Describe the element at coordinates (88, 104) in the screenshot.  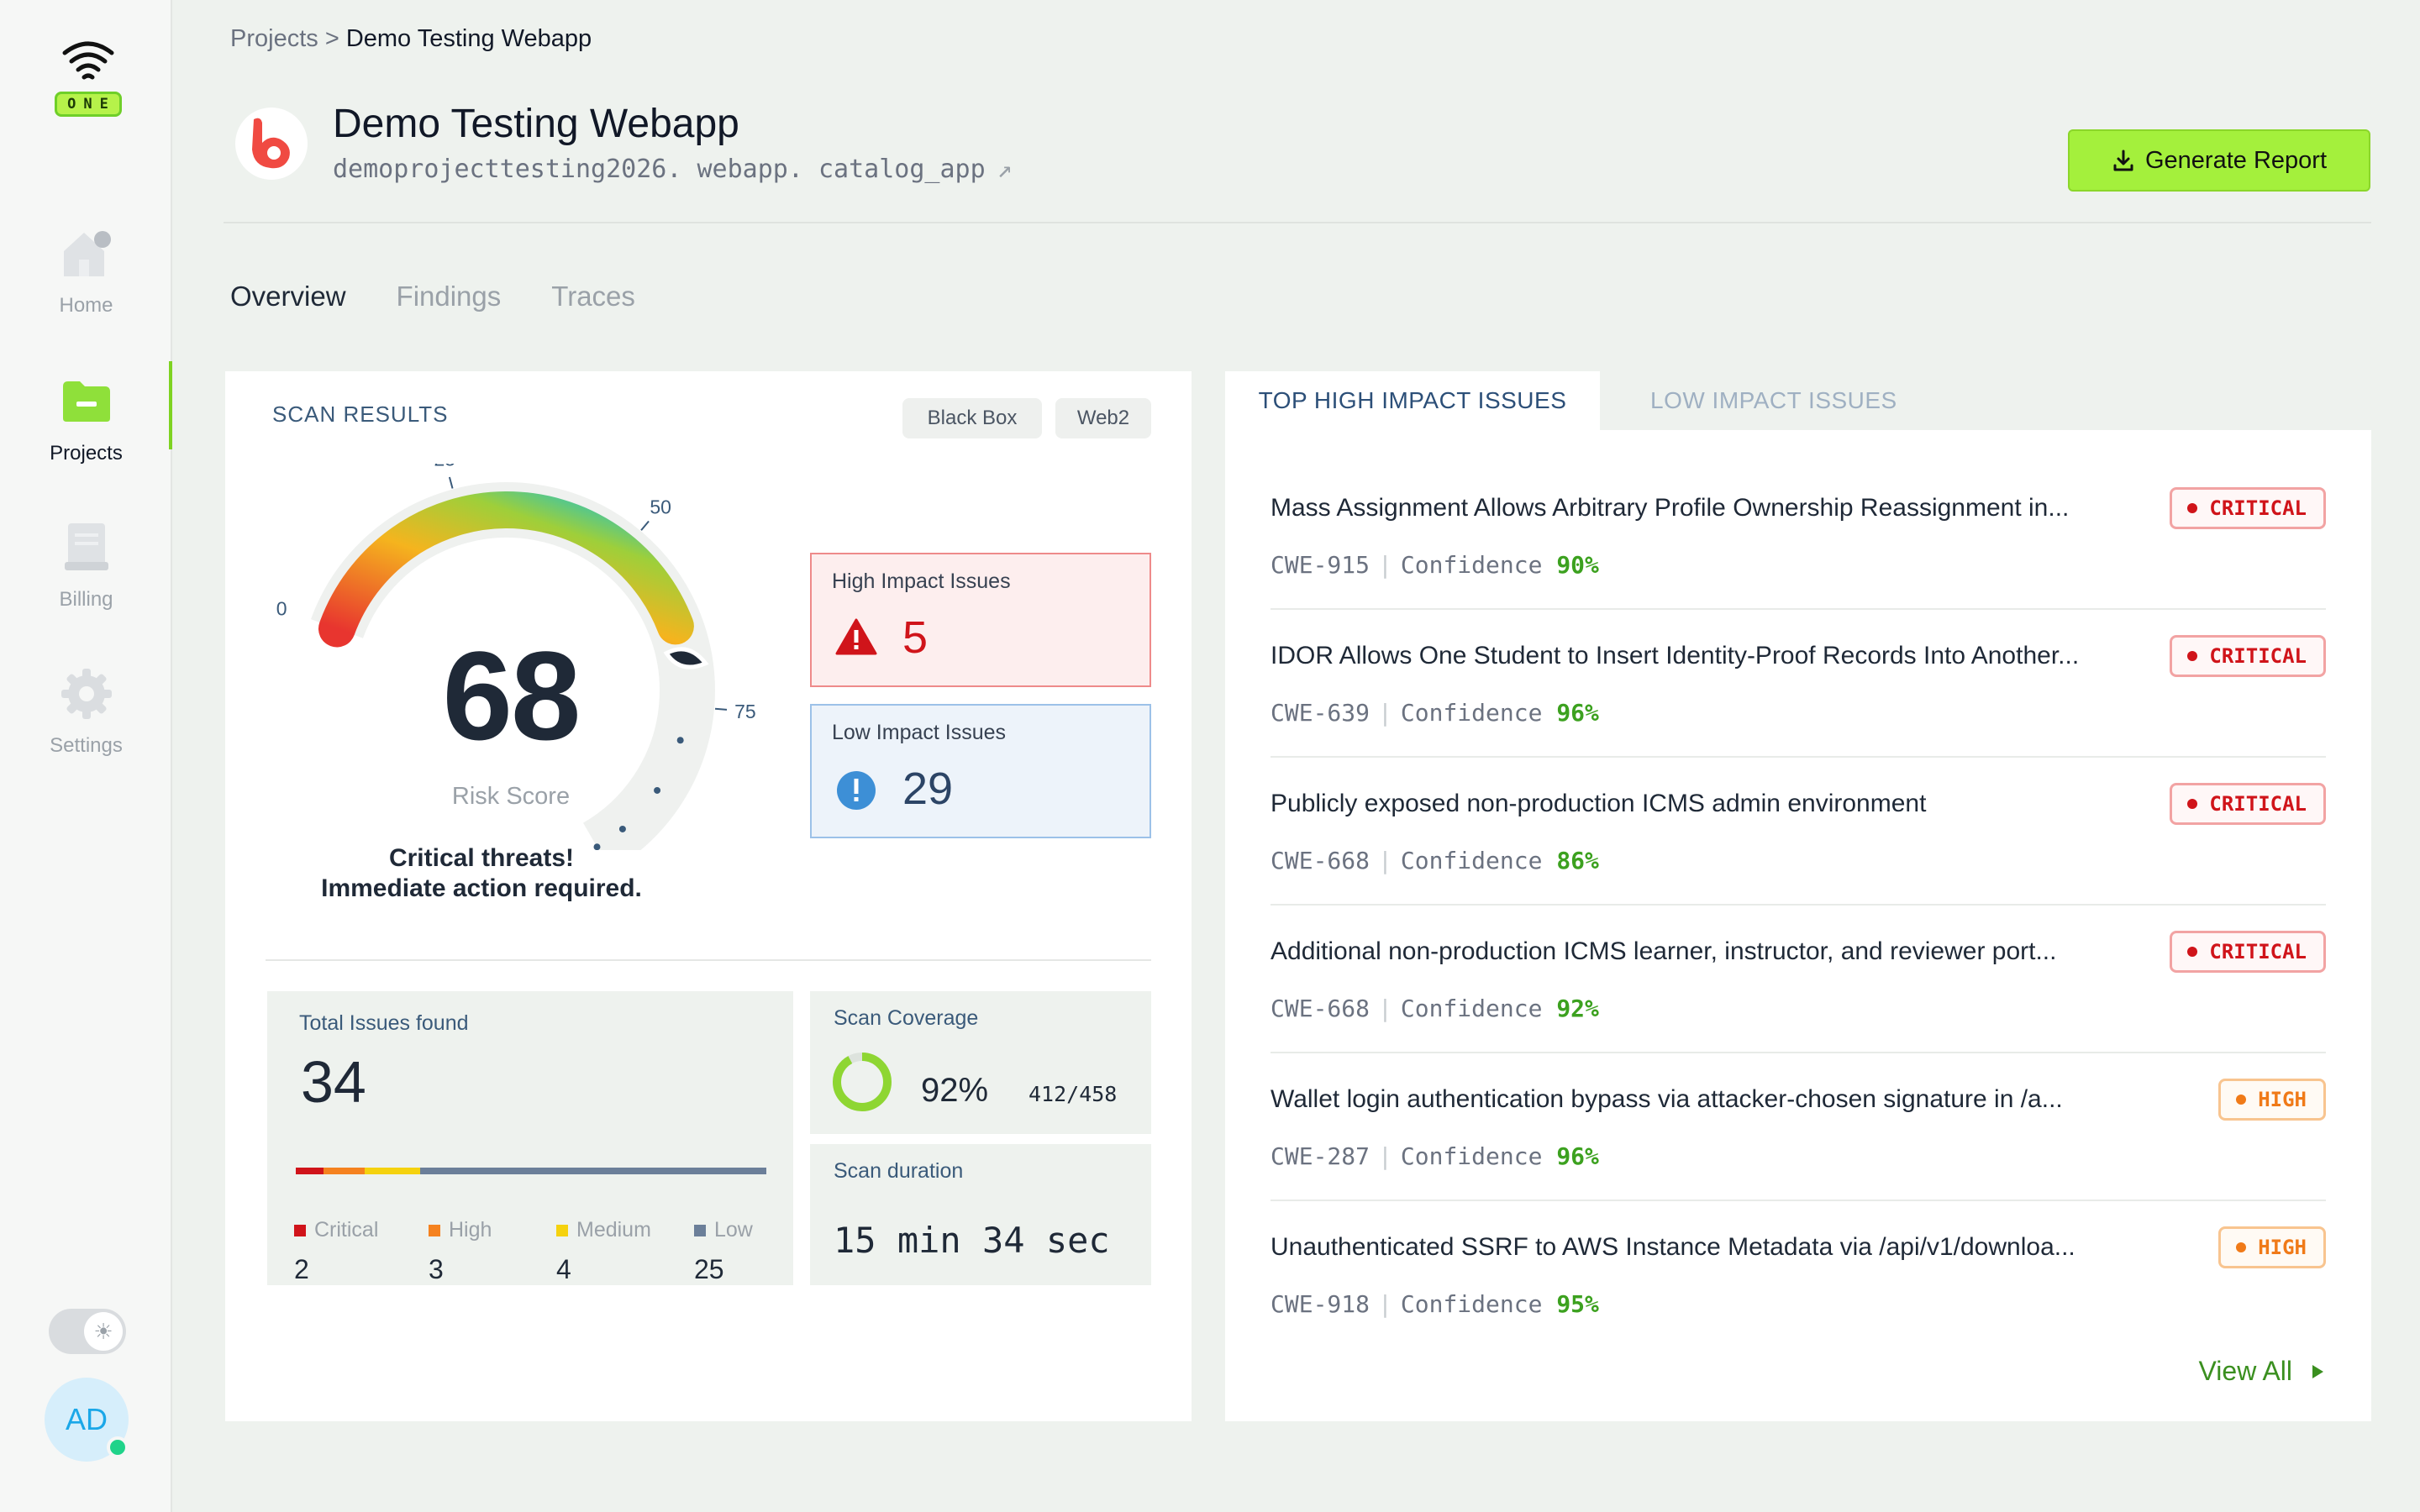
I see `logo-badge: ONE` at that location.